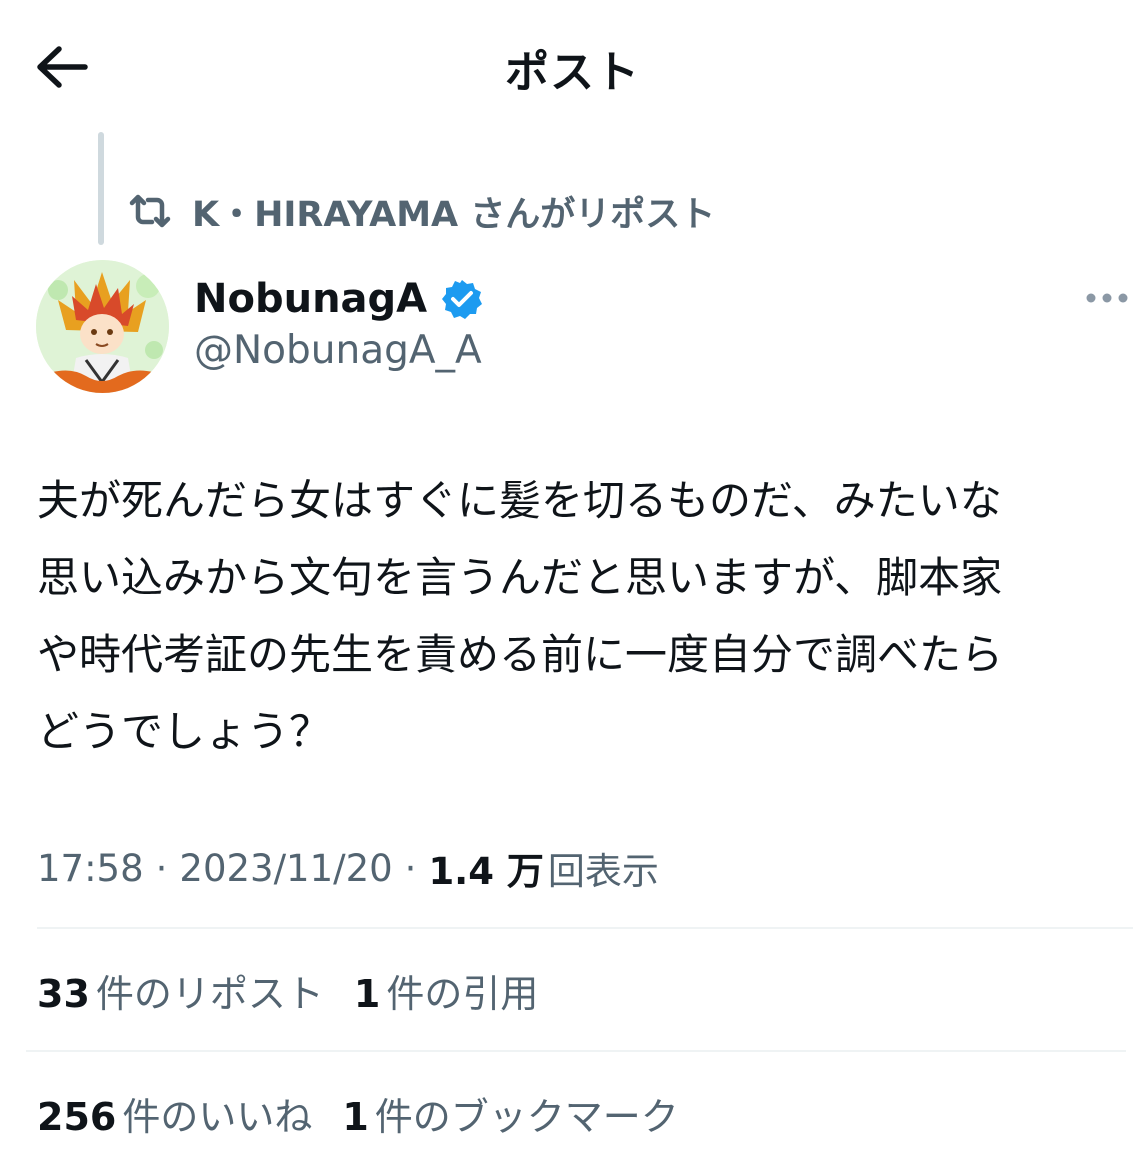 Image resolution: width=1145 pixels, height=1168 pixels. I want to click on post-text-line: 思い込みから文句を言うんだと思いますが、脚本家, so click(520, 577).